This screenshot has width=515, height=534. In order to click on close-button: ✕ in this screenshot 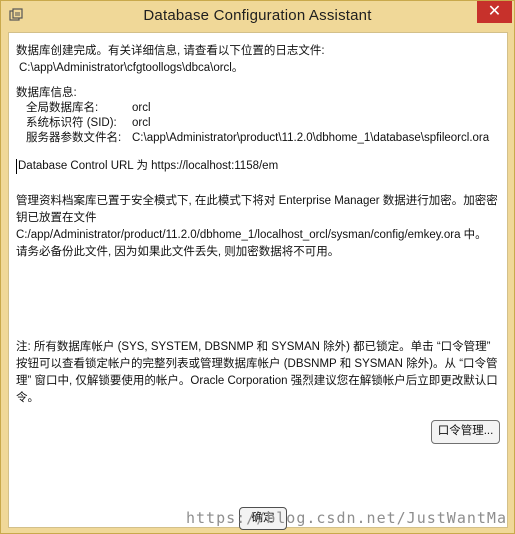, I will do `click(494, 12)`.